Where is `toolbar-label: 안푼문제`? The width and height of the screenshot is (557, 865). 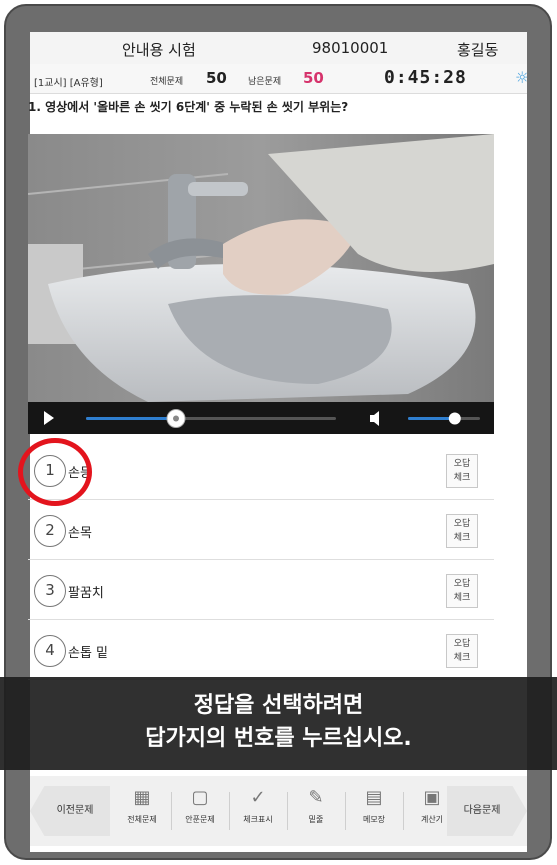
toolbar-label: 안푼문제 is located at coordinates (200, 819).